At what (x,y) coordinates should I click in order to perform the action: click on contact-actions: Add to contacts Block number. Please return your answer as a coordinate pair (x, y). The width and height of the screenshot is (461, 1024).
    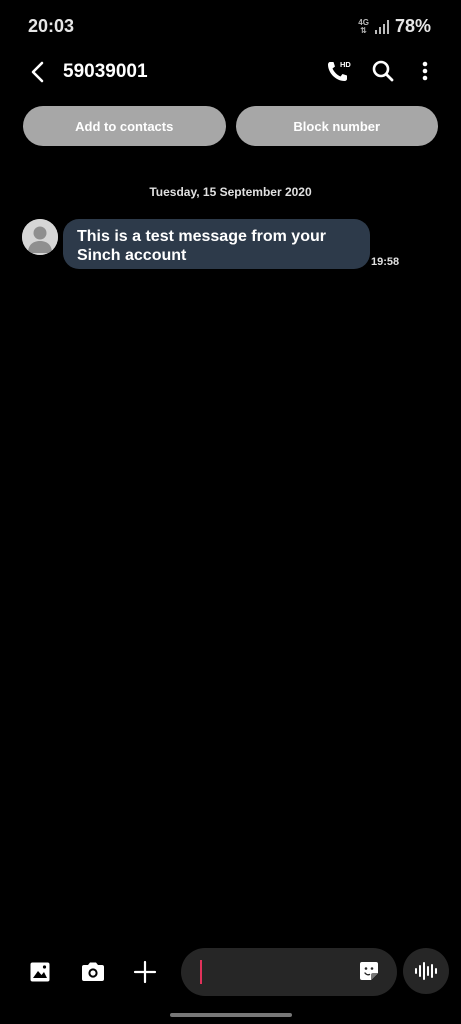
    Looking at the image, I should click on (230, 126).